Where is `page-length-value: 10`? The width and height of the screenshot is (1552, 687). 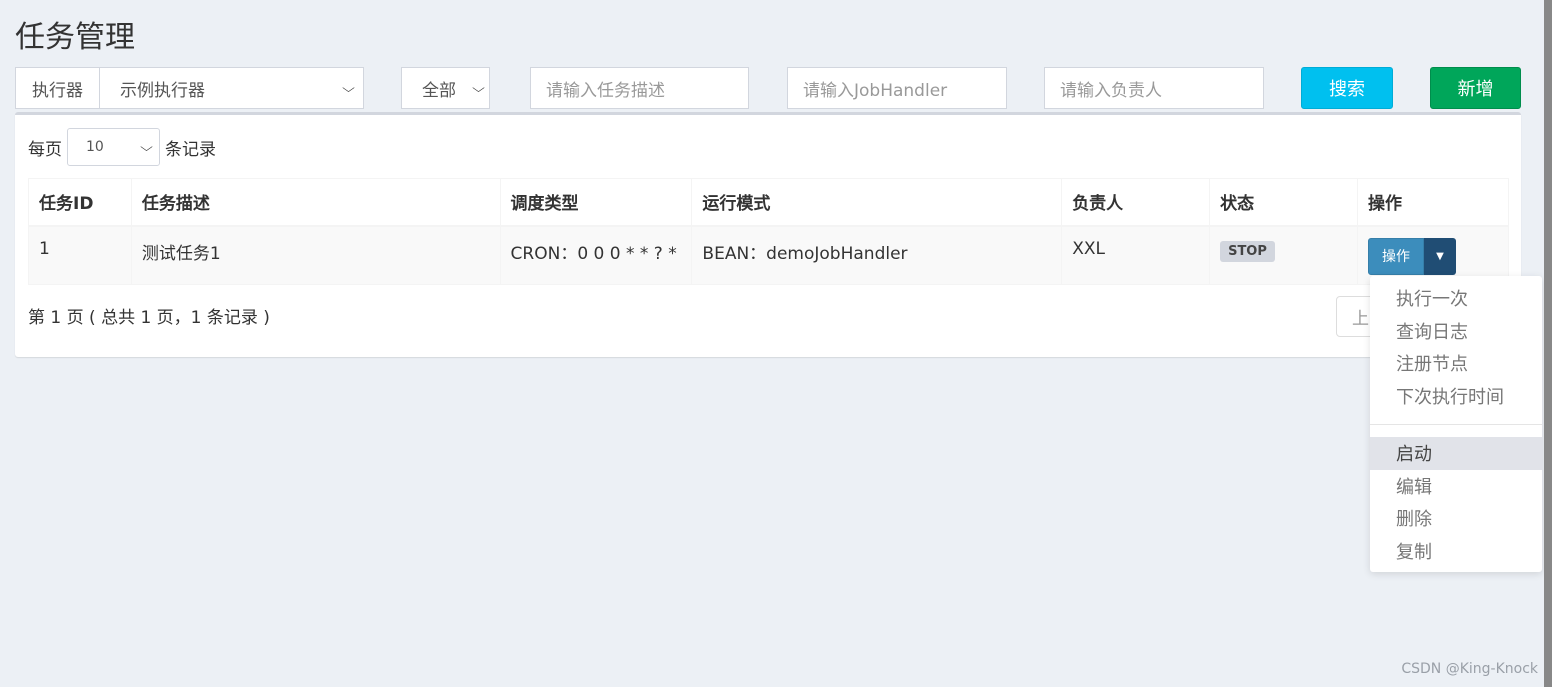
page-length-value: 10 is located at coordinates (95, 147).